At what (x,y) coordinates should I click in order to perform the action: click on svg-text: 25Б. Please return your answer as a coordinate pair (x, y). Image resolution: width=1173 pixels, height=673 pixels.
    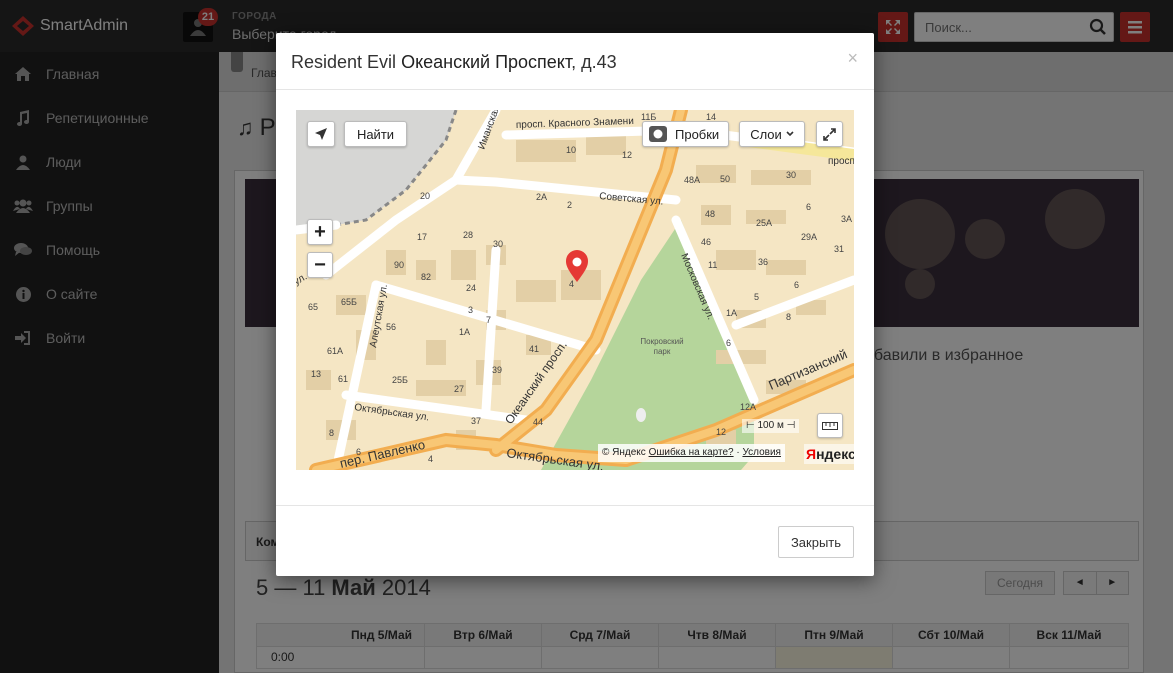
    Looking at the image, I should click on (400, 380).